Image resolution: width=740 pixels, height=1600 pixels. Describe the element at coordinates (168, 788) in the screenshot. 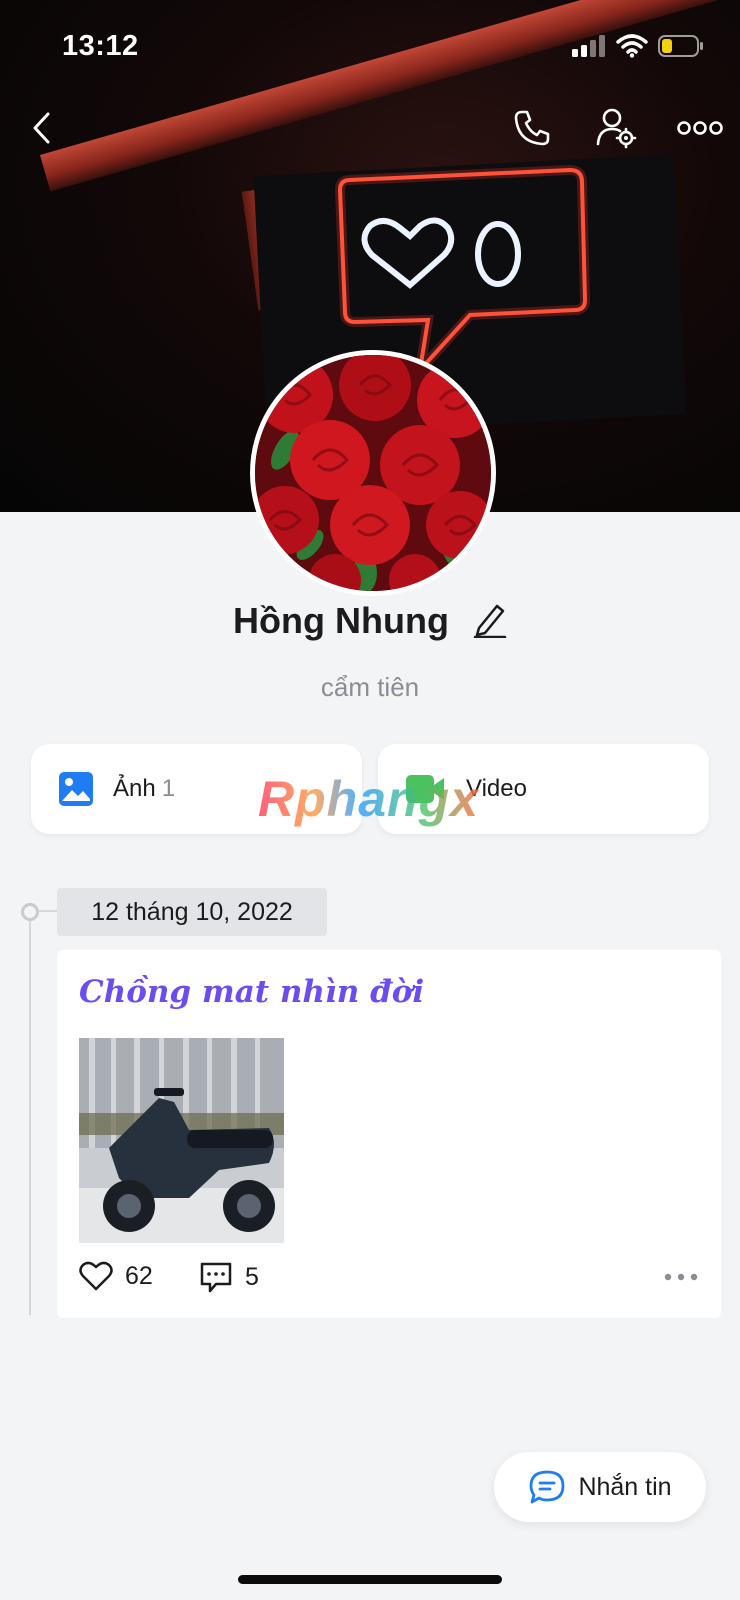

I see `photos-count: 1` at that location.